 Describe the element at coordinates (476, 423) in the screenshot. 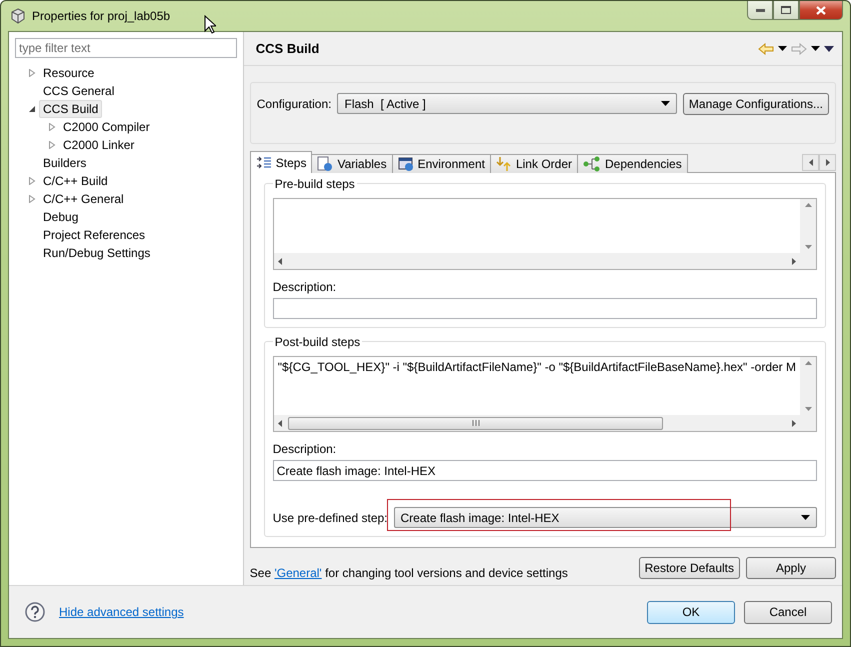

I see `scrollbar-thumb` at that location.